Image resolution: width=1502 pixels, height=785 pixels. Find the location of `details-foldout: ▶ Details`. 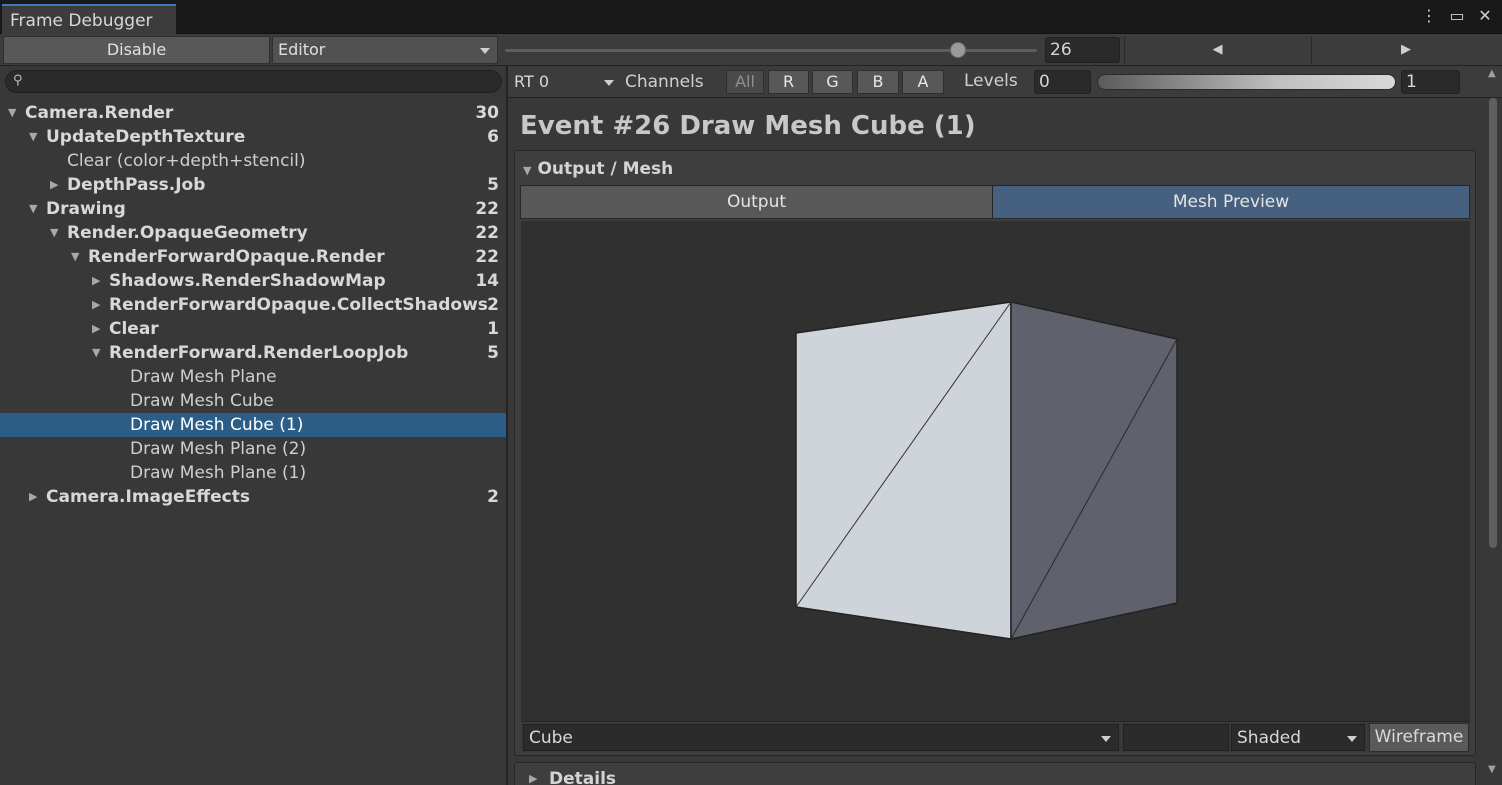

details-foldout: ▶ Details is located at coordinates (995, 773).